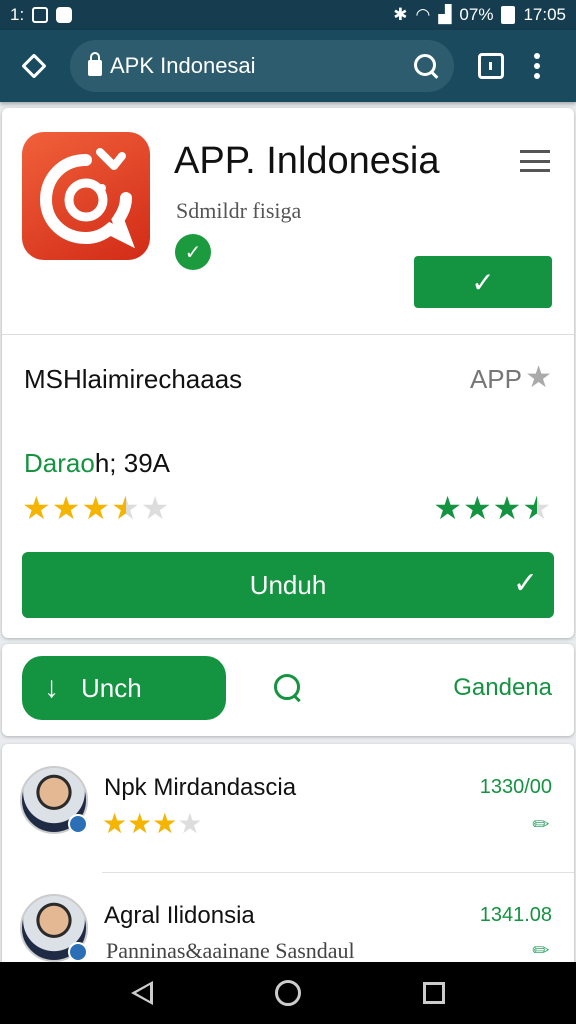 The image size is (576, 1024). Describe the element at coordinates (492, 508) in the screenshot. I see `green-rating-stars: ★★★★` at that location.